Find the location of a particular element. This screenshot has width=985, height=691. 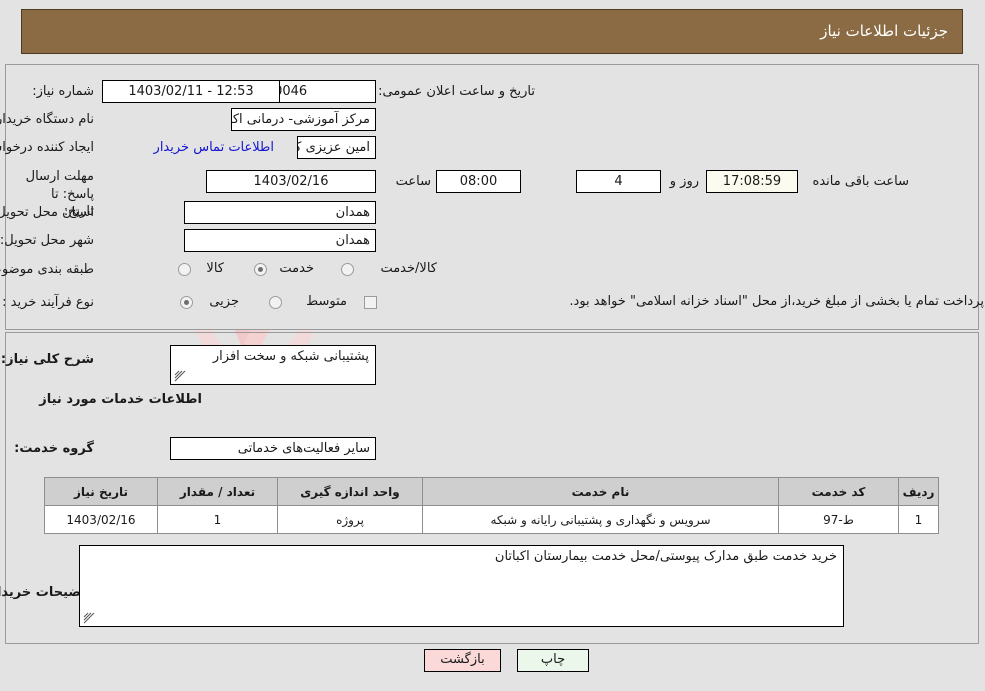

back-button: بازگشت is located at coordinates (463, 660).